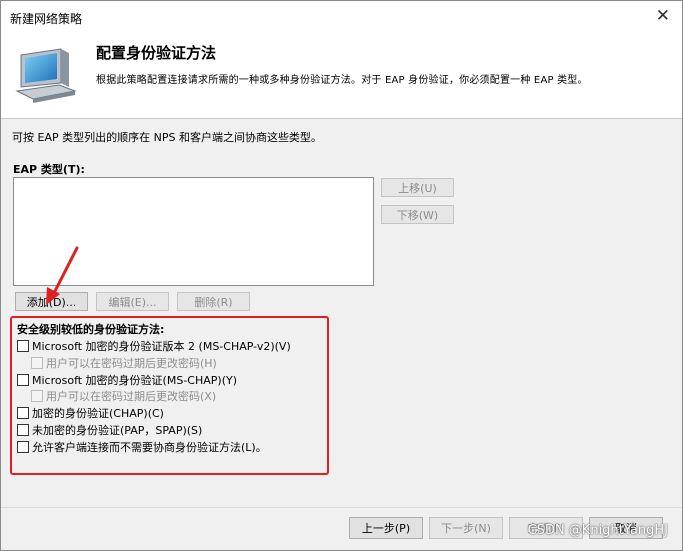  What do you see at coordinates (23, 346) in the screenshot?
I see `mschapv2-checkbox` at bounding box center [23, 346].